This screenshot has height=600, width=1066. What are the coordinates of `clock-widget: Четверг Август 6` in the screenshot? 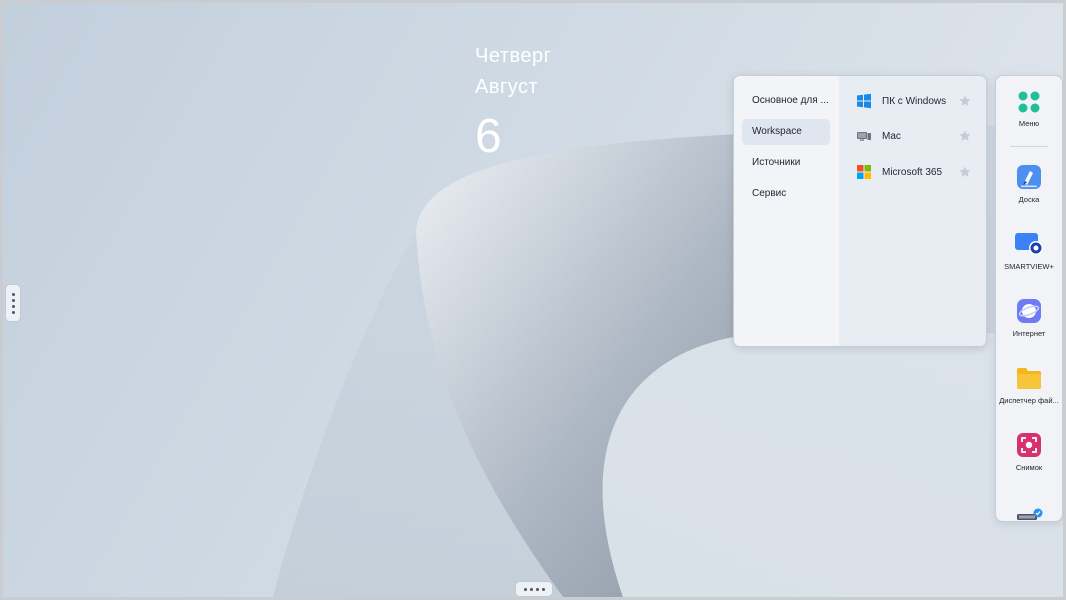 It's located at (513, 104).